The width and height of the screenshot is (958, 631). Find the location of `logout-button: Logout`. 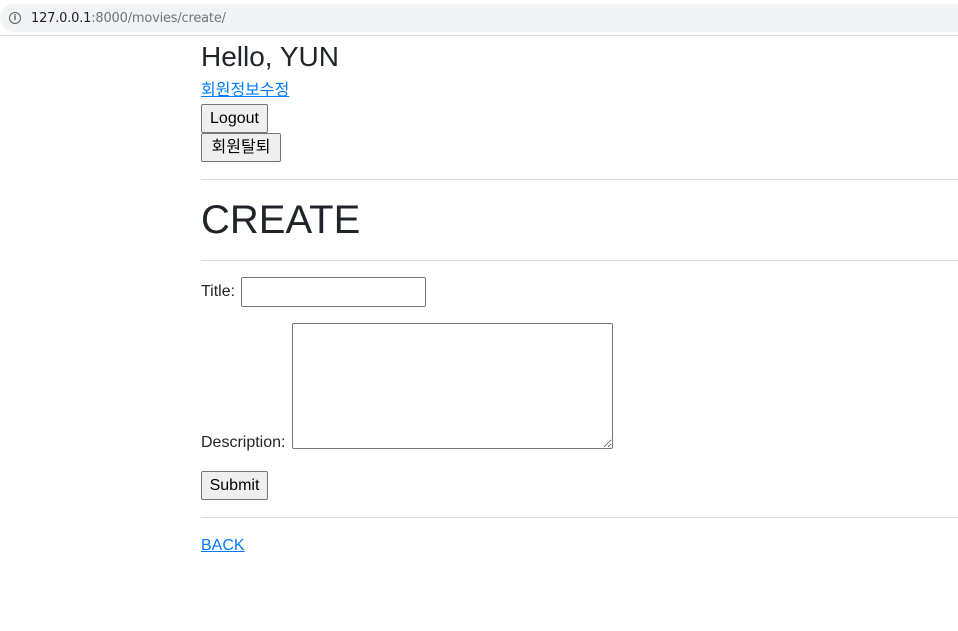

logout-button: Logout is located at coordinates (234, 118).